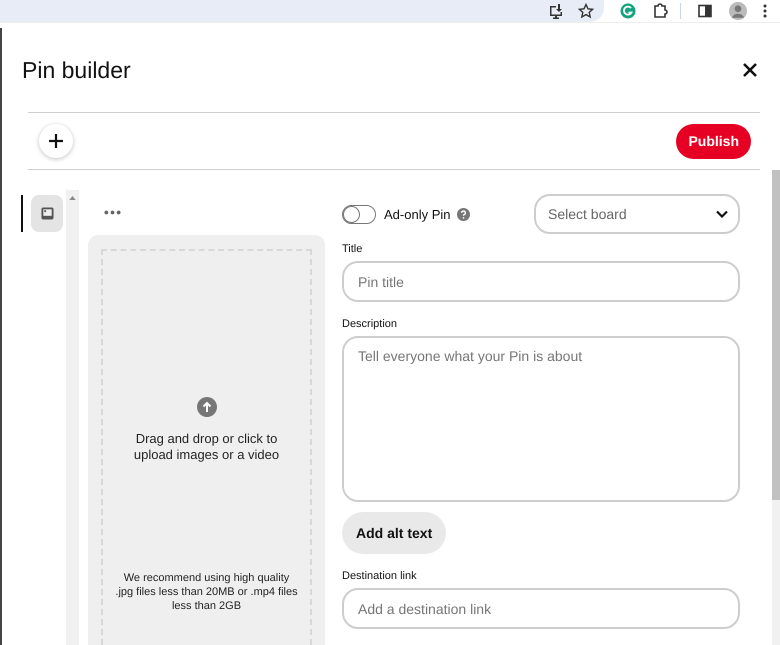  Describe the element at coordinates (541, 608) in the screenshot. I see `input-field: Add a destination link` at that location.